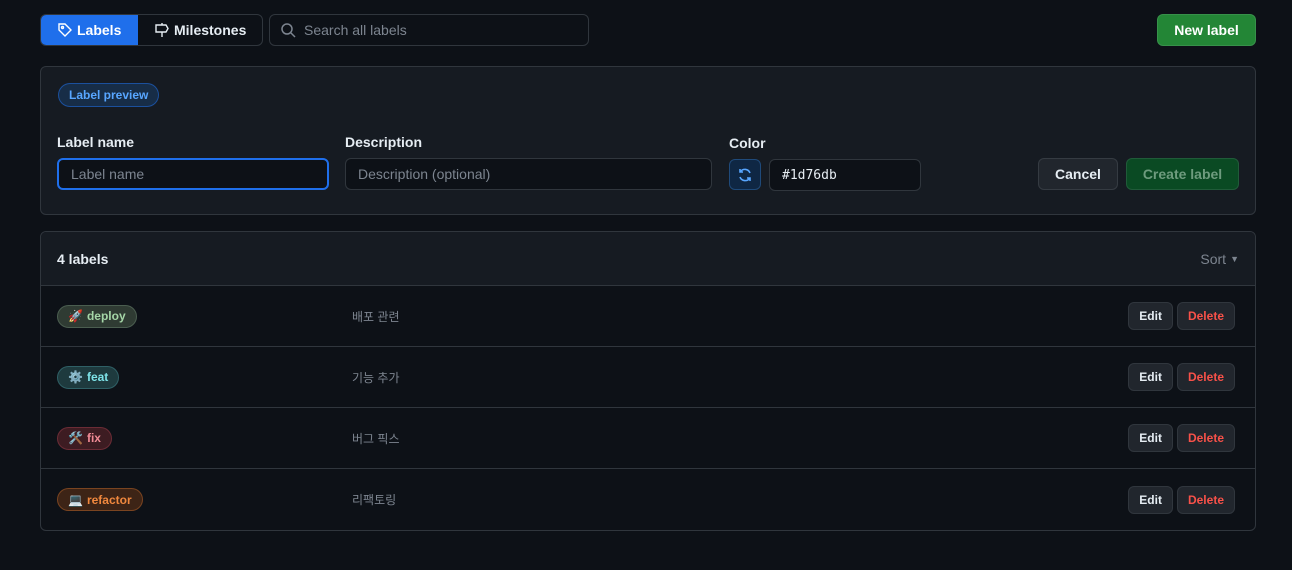  What do you see at coordinates (1234, 258) in the screenshot?
I see `caret-down-icon: ▼` at bounding box center [1234, 258].